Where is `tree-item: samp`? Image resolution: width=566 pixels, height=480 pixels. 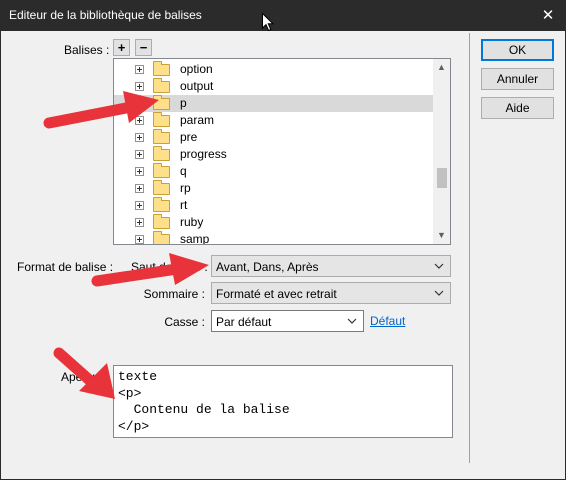
tree-item: samp is located at coordinates (274, 238).